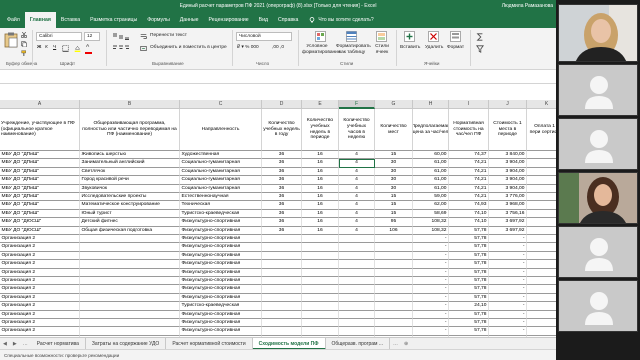  What do you see at coordinates (5, 344) in the screenshot?
I see `scroll-tabs-left-icon: ◀` at bounding box center [5, 344].